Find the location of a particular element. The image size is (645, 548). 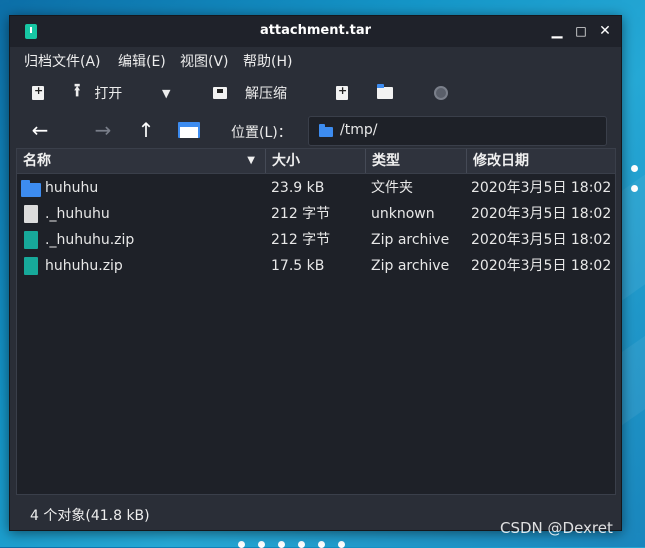

column-header-type: 类型 is located at coordinates (416, 161).